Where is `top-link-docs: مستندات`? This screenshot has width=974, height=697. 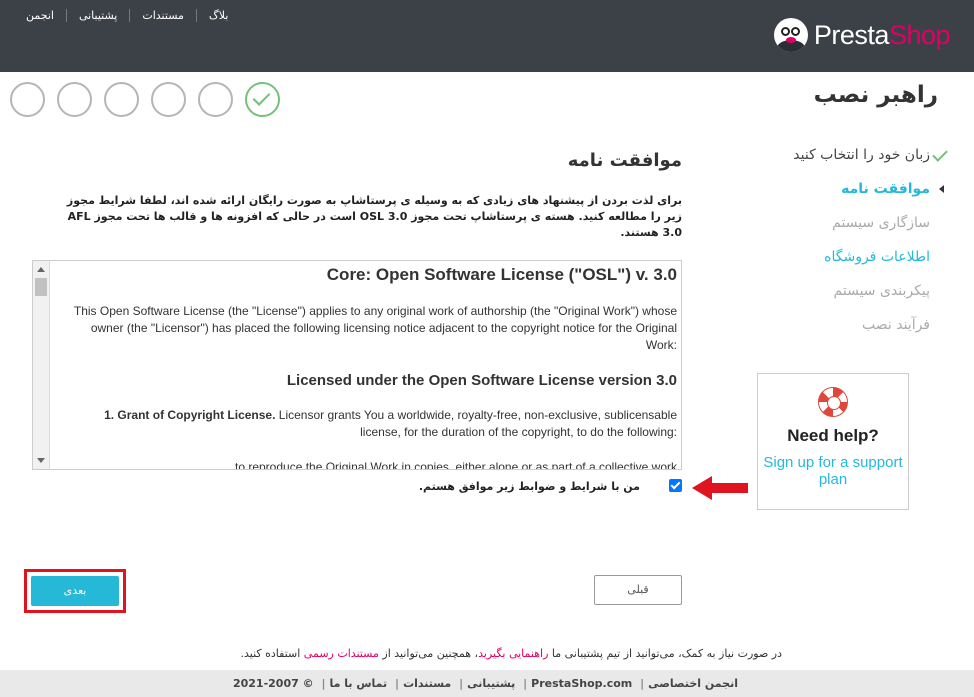
top-link-docs: مستندات is located at coordinates (162, 15).